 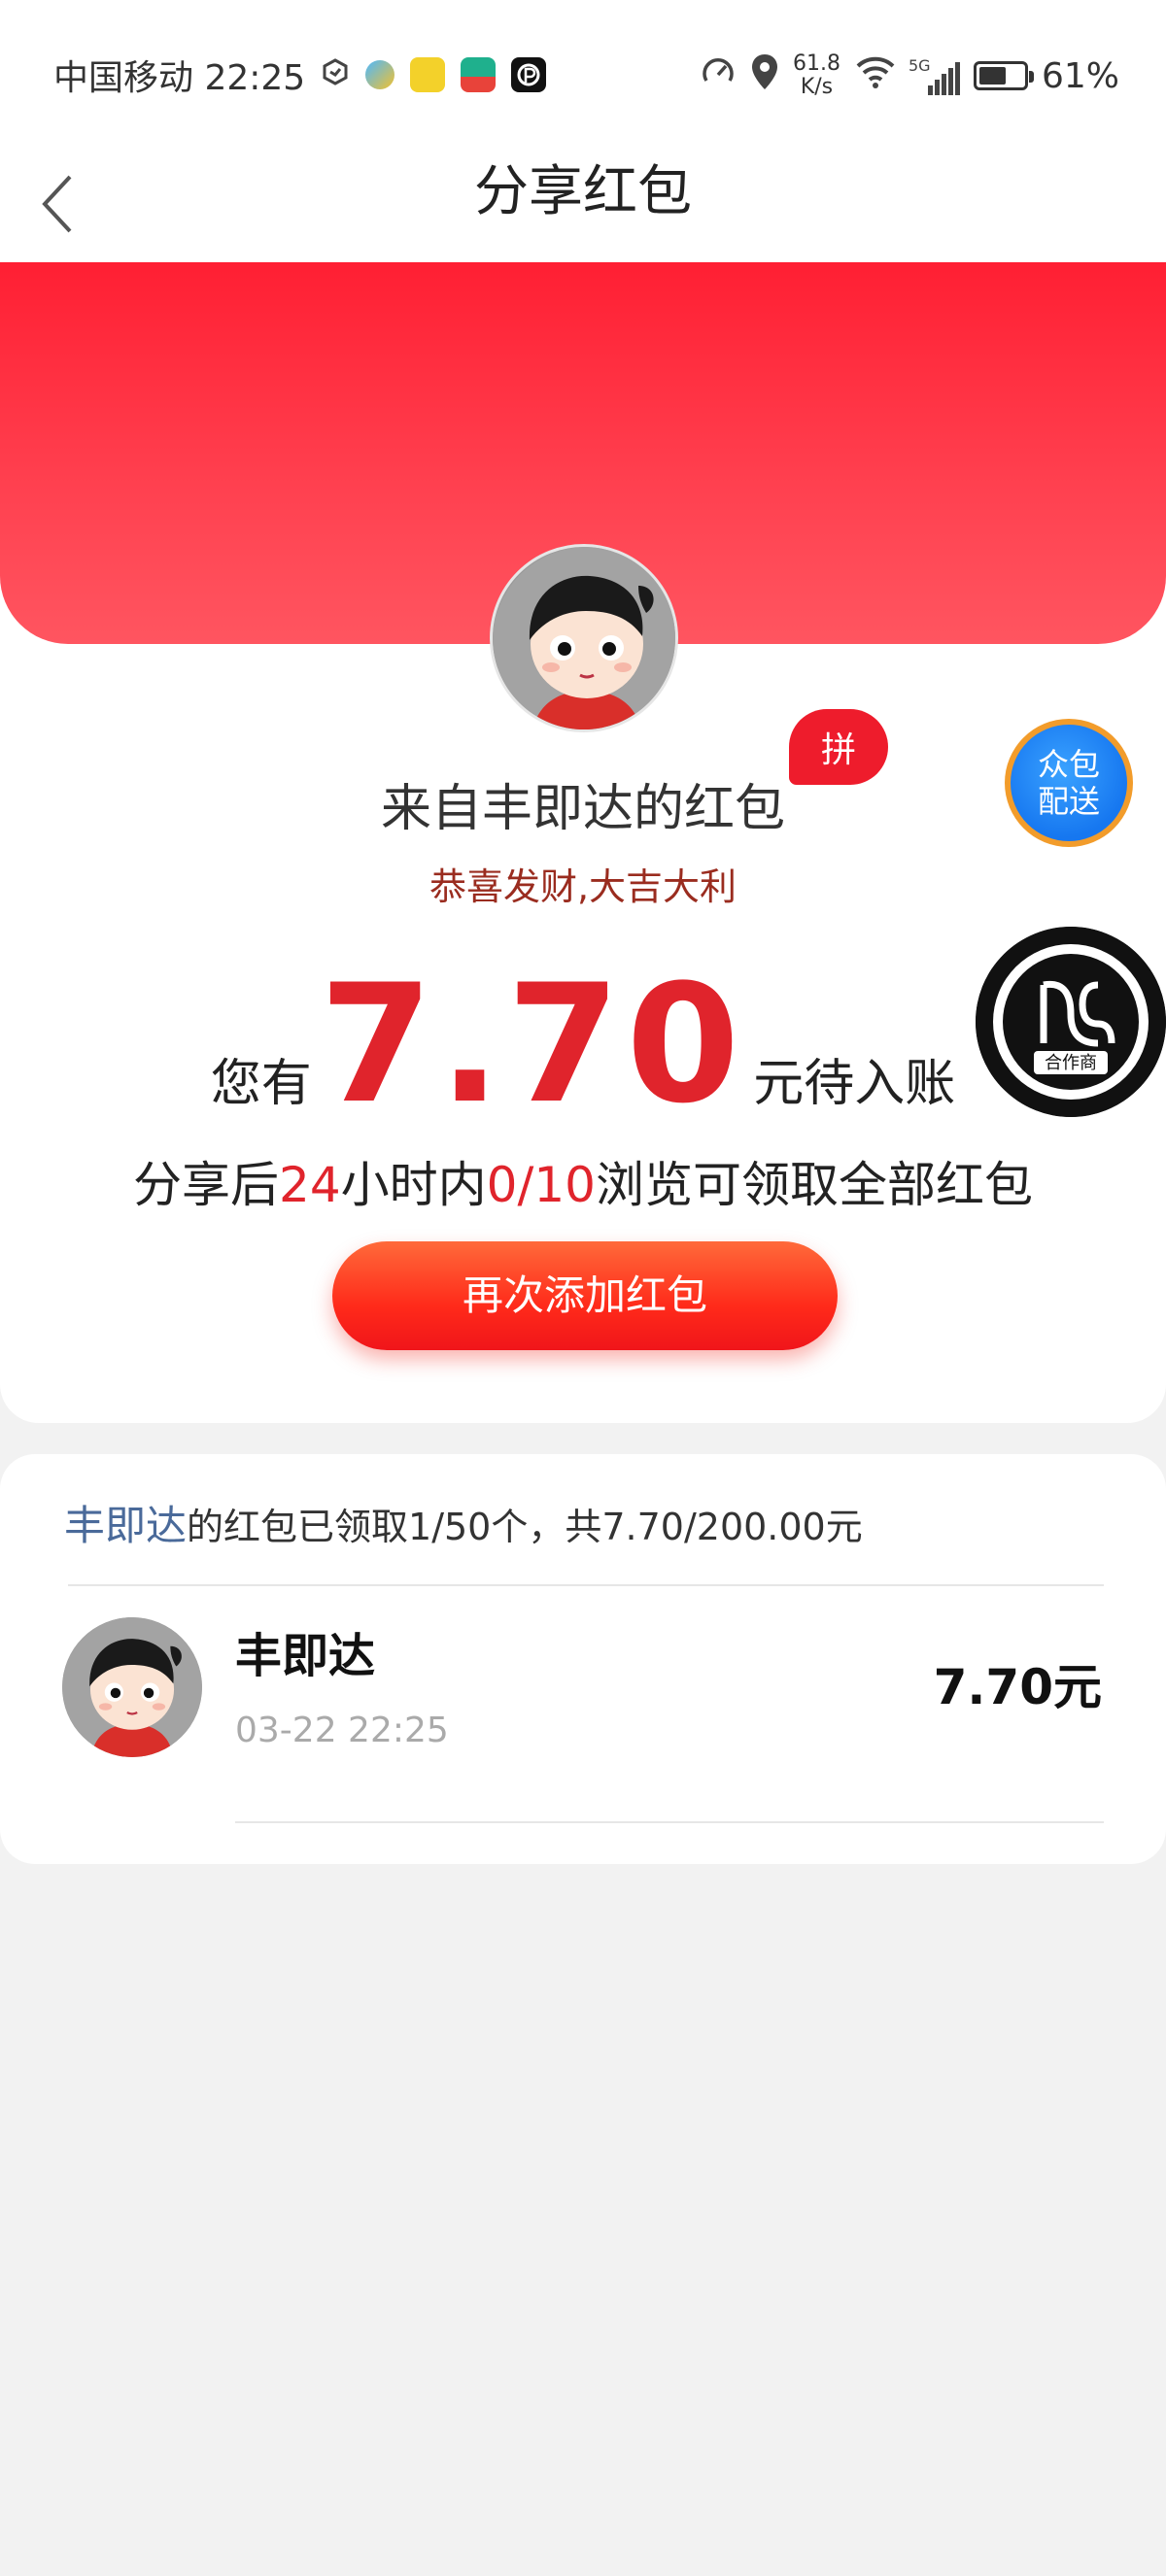 What do you see at coordinates (585, 1295) in the screenshot?
I see `add-red-packet-button: 再次添加红包` at bounding box center [585, 1295].